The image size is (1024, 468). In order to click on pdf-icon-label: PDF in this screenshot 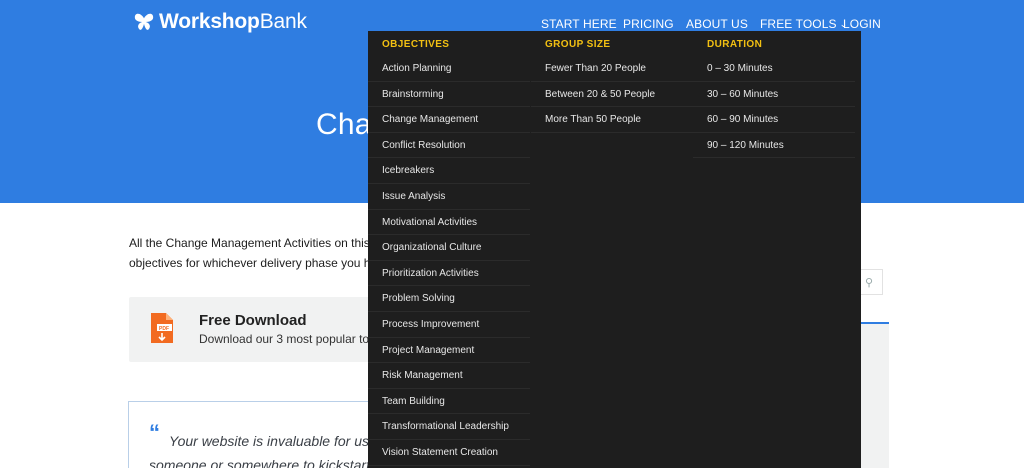, I will do `click(164, 329)`.